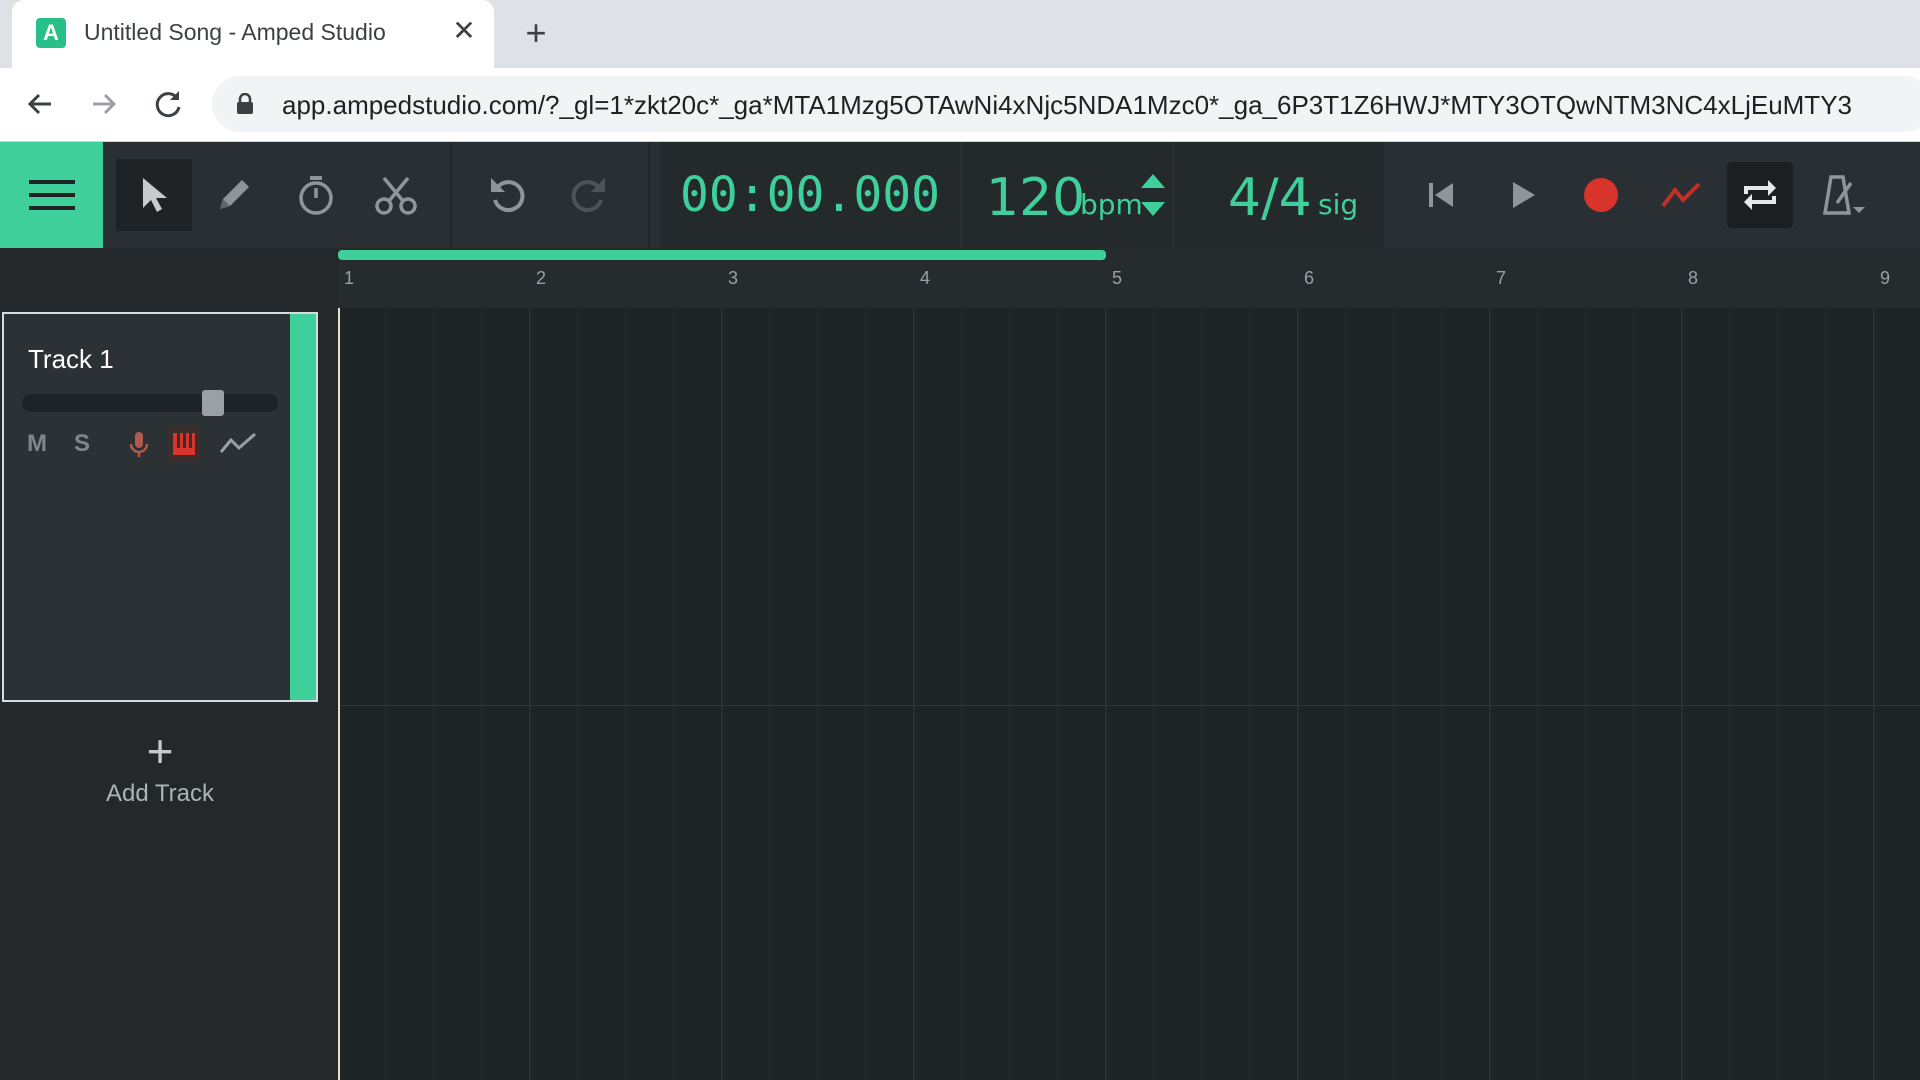 The image size is (1920, 1080). I want to click on play-button, so click(1523, 195).